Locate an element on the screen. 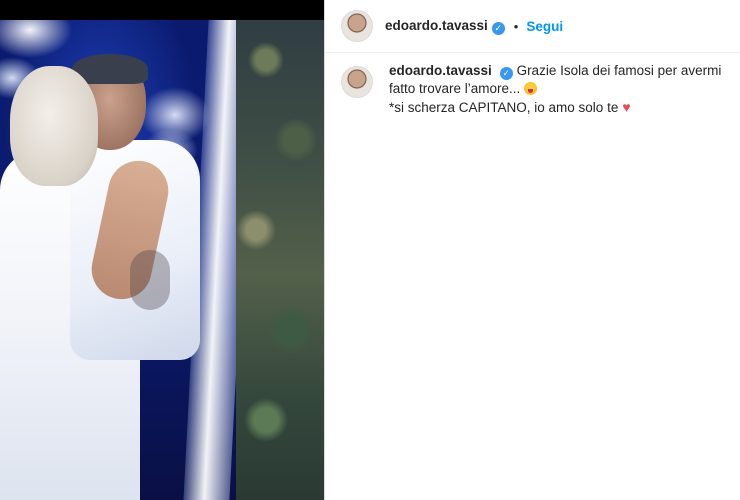 The image size is (740, 500). photo-top-bar is located at coordinates (162, 10).